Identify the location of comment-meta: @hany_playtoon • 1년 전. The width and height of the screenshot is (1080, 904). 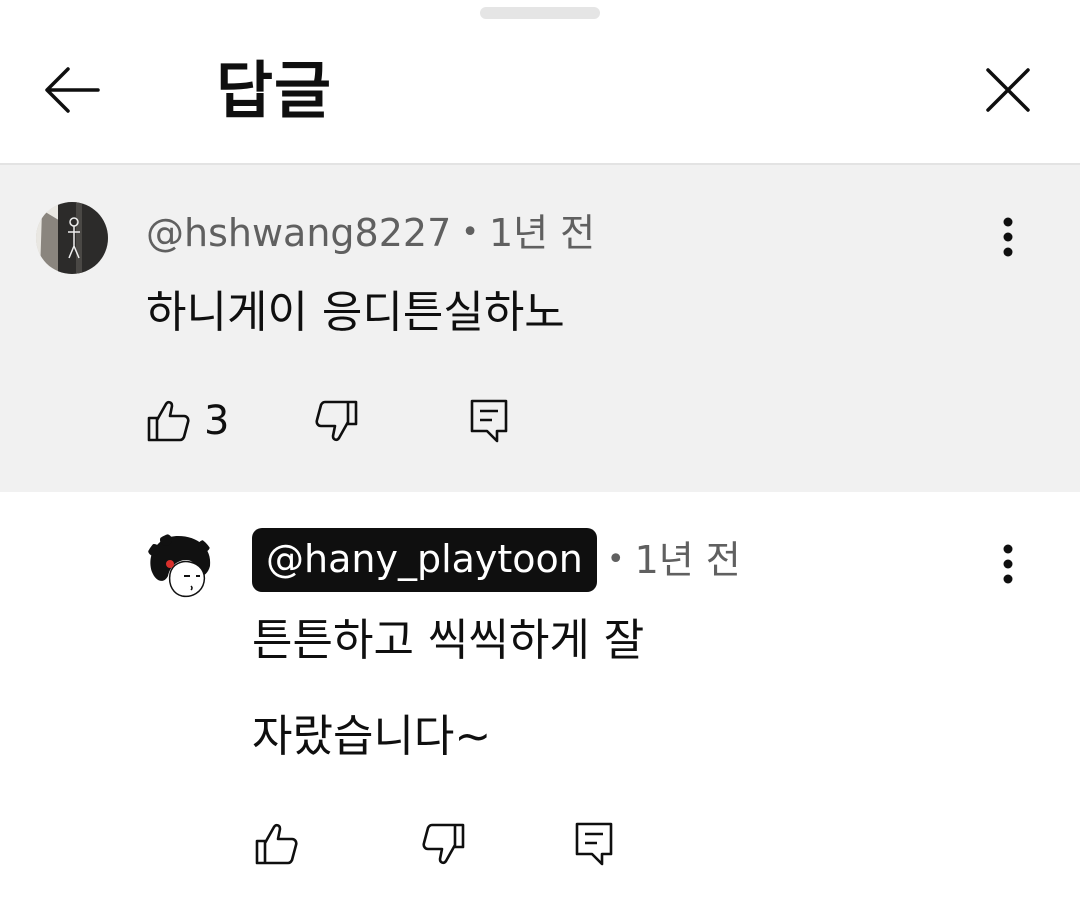
(496, 560).